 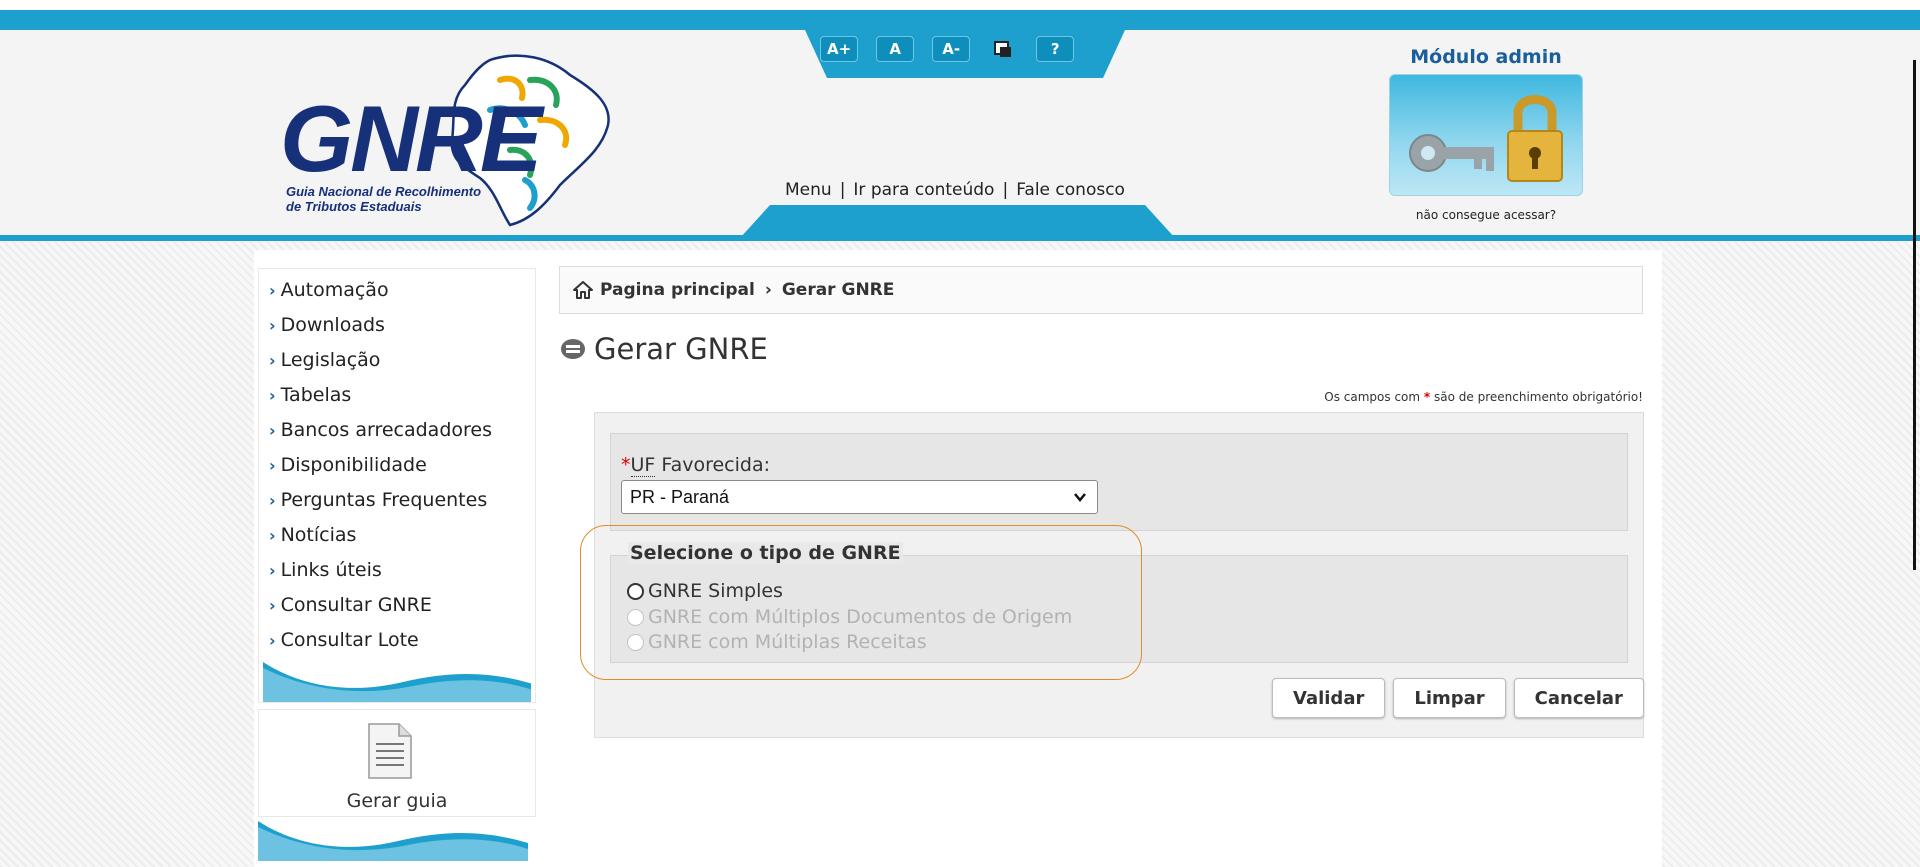 I want to click on sidebar-item-label: Notícias, so click(x=318, y=535).